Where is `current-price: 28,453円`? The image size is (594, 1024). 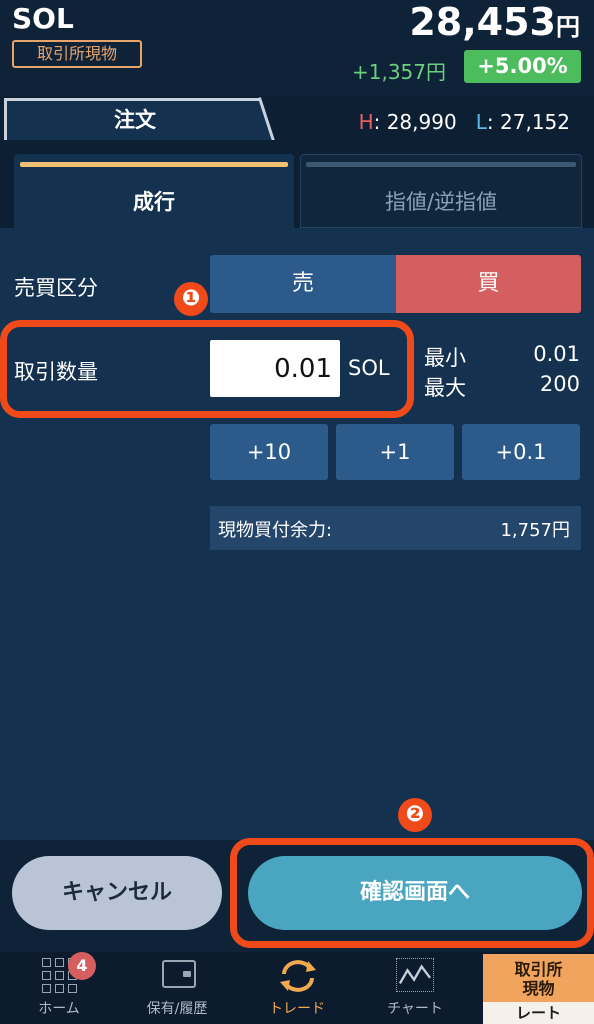
current-price: 28,453円 is located at coordinates (494, 22).